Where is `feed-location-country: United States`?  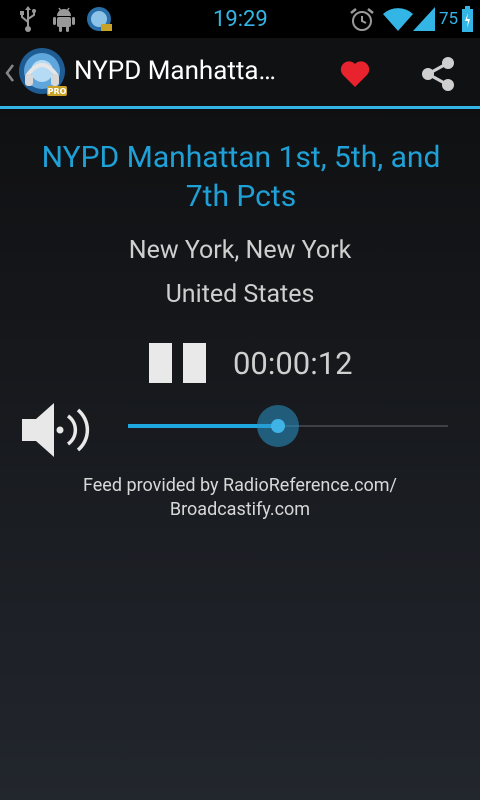 feed-location-country: United States is located at coordinates (240, 294).